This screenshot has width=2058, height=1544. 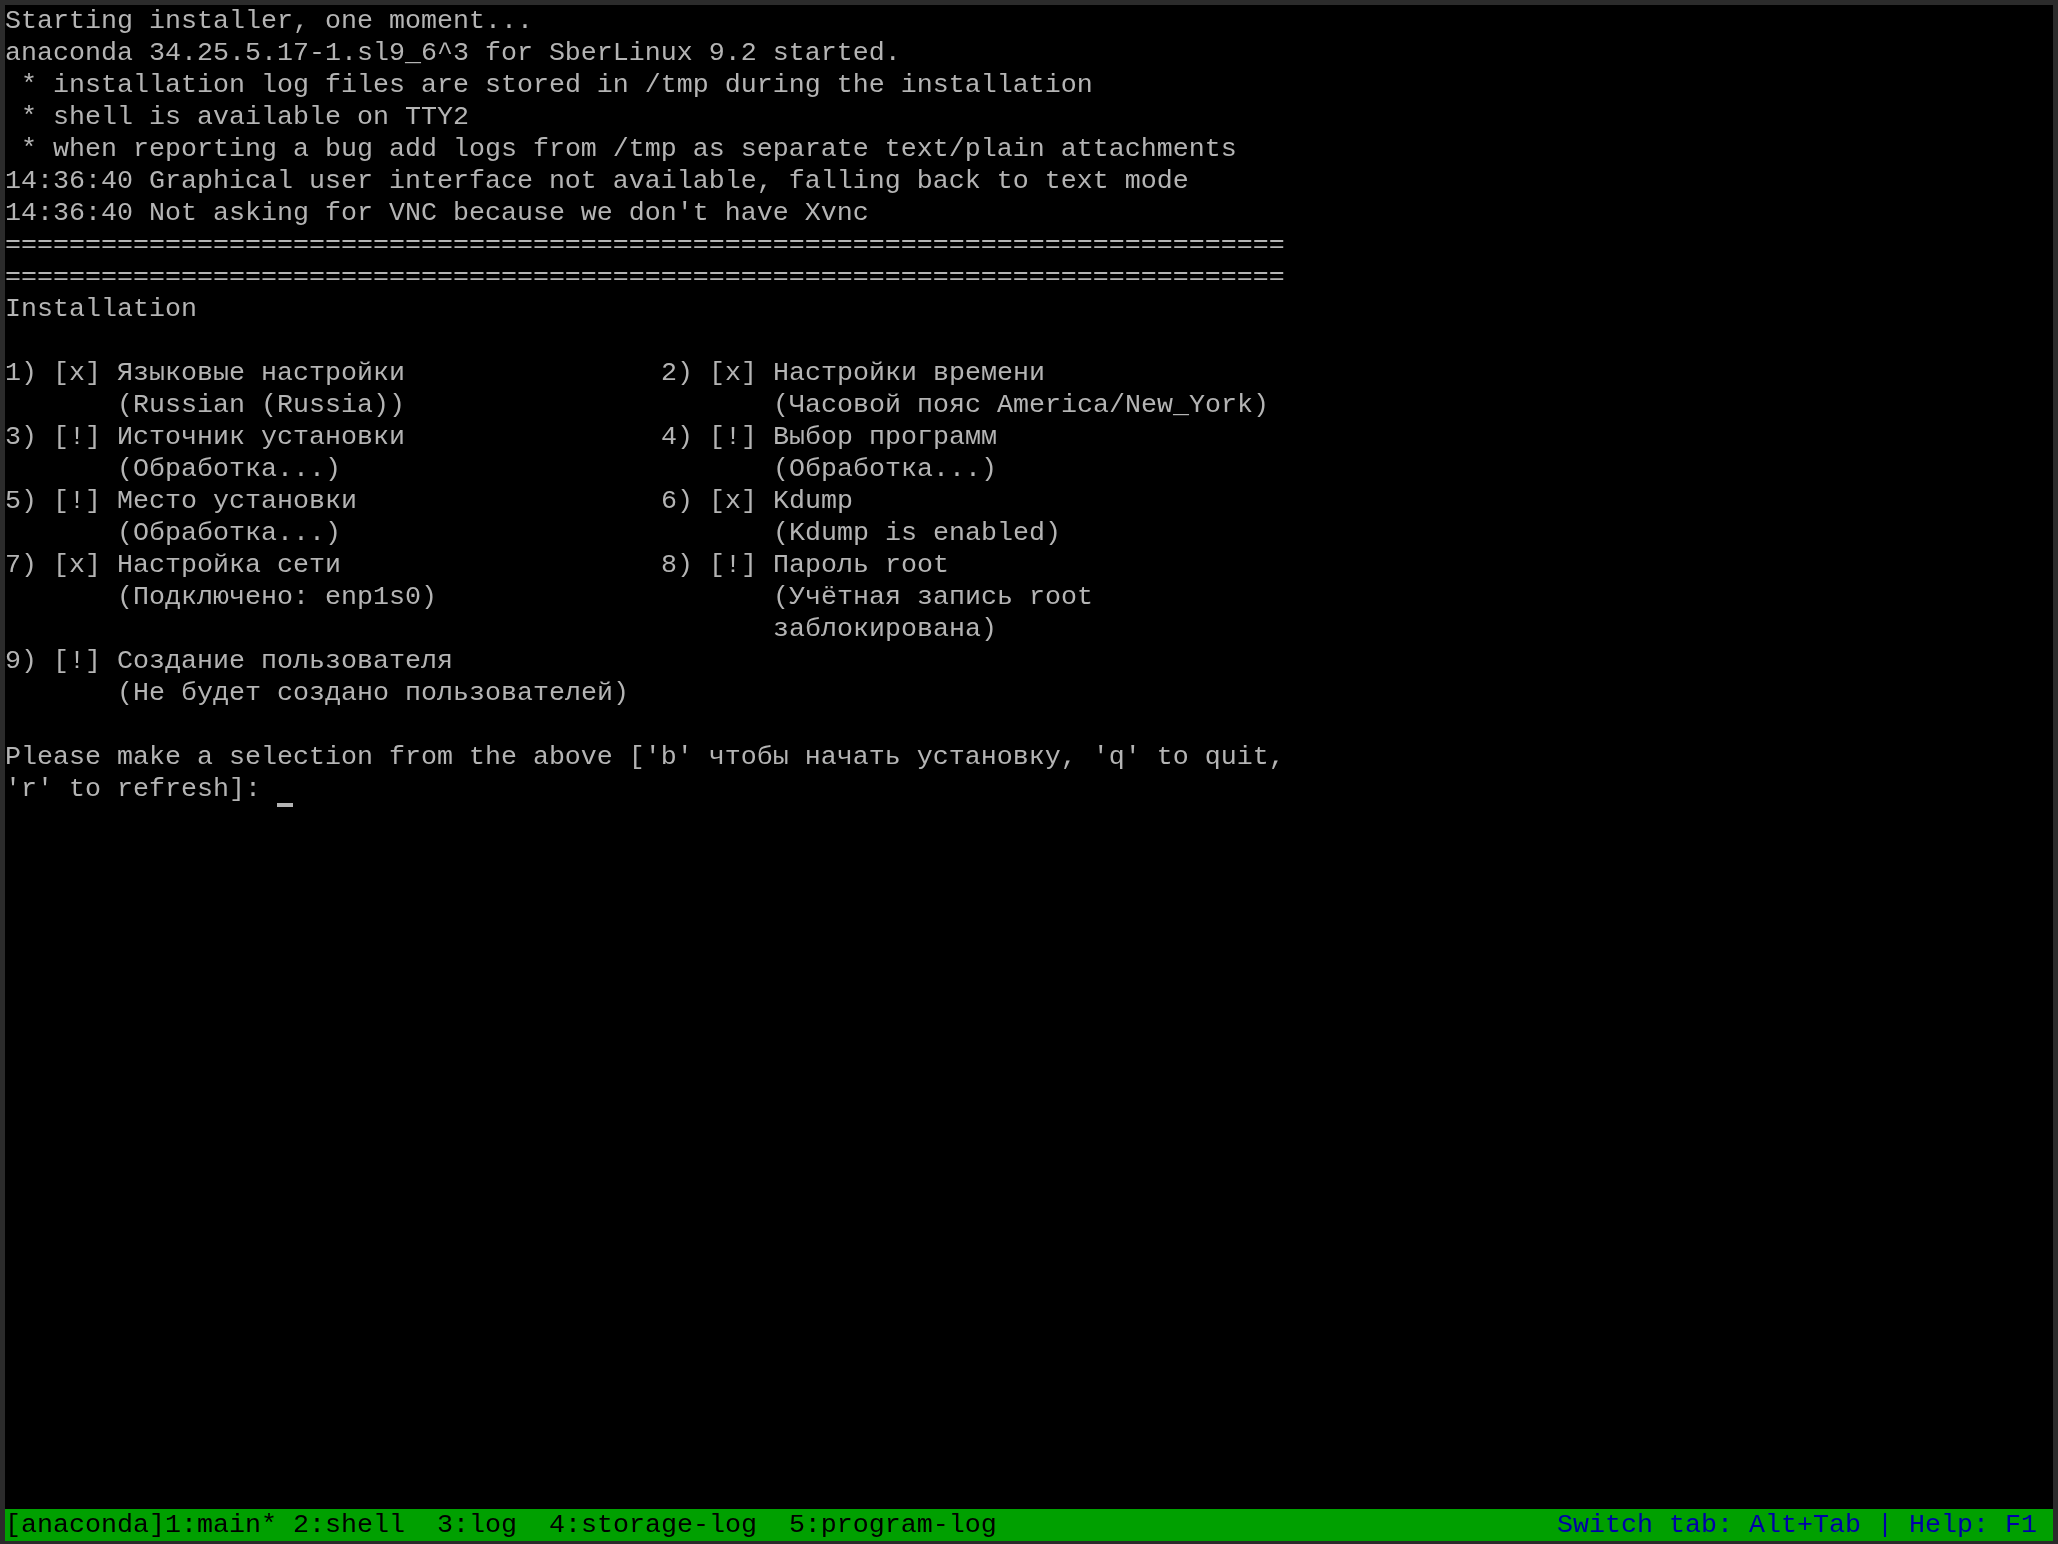 I want to click on item-number: 5), so click(x=21, y=501).